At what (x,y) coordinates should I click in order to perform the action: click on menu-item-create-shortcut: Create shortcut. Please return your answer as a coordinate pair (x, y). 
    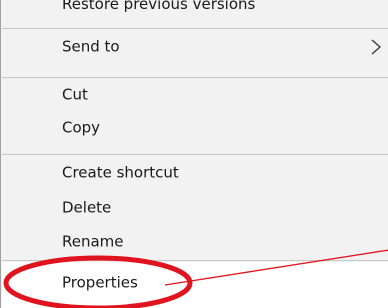
    Looking at the image, I should click on (195, 173).